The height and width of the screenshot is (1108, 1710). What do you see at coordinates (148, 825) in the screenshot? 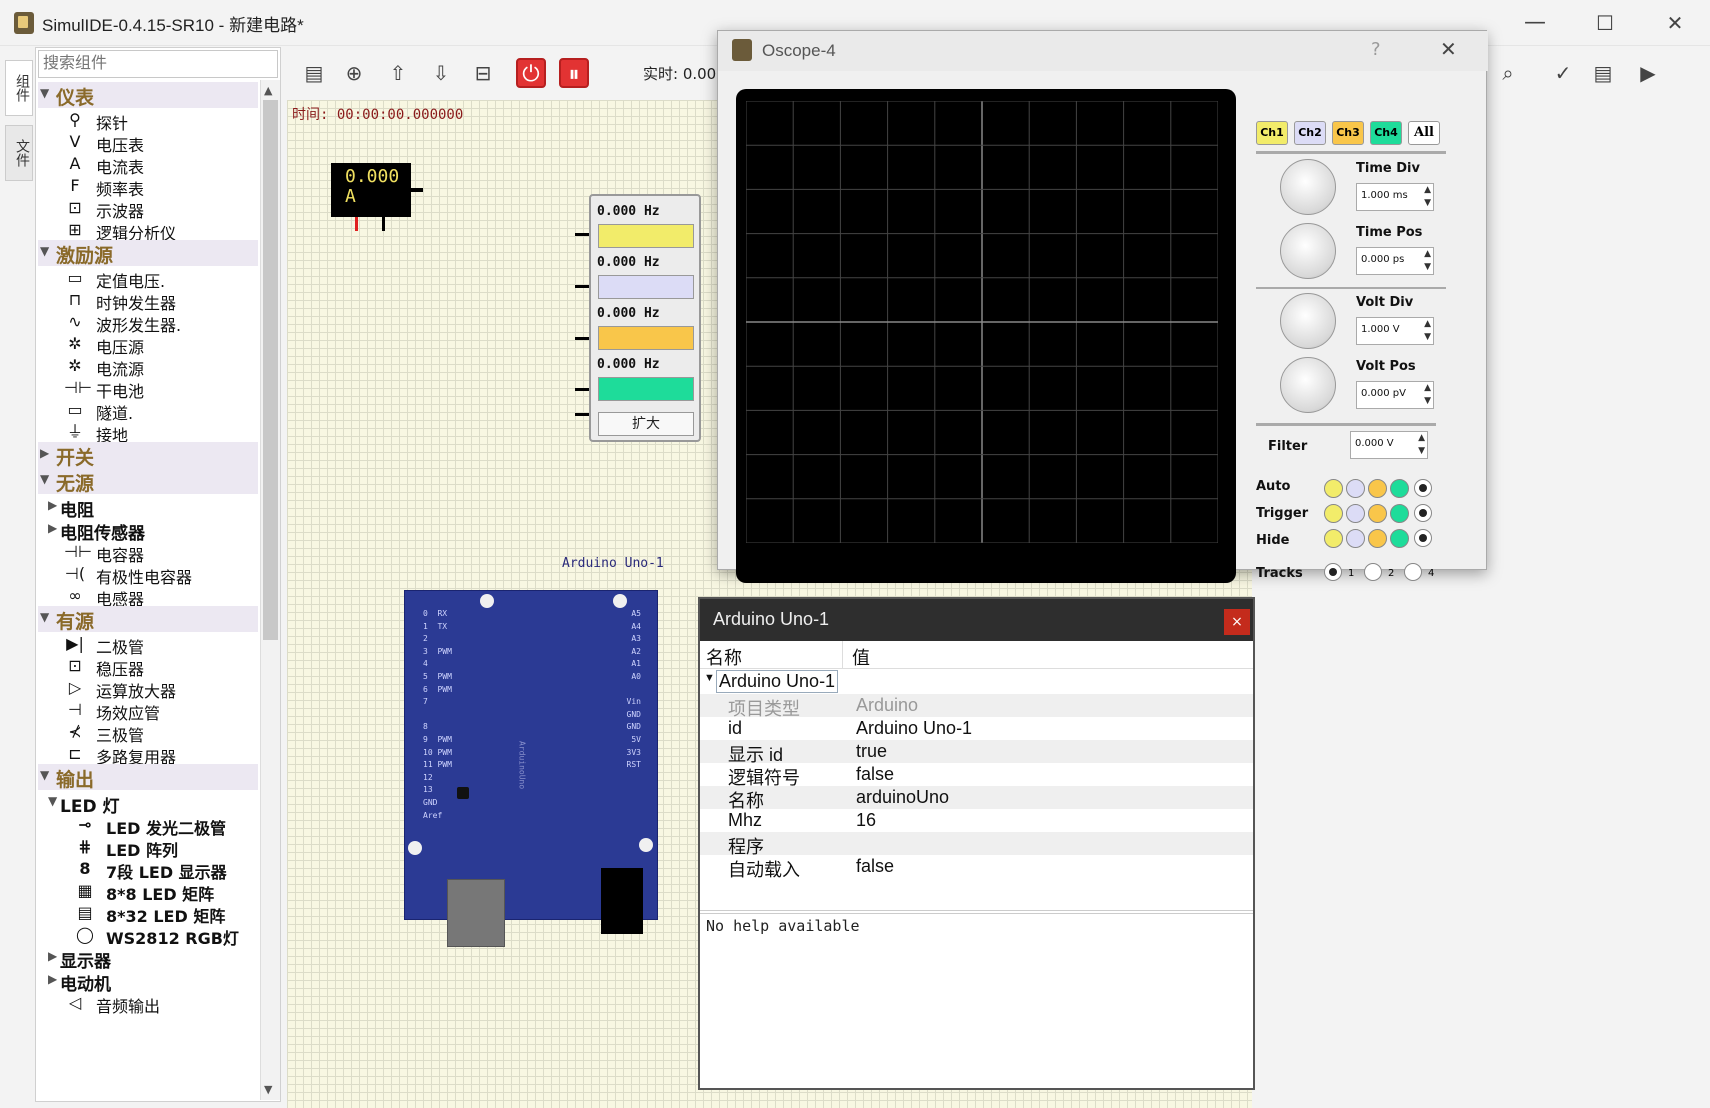
I see `component-item: ⊸ LED 发光二极管` at bounding box center [148, 825].